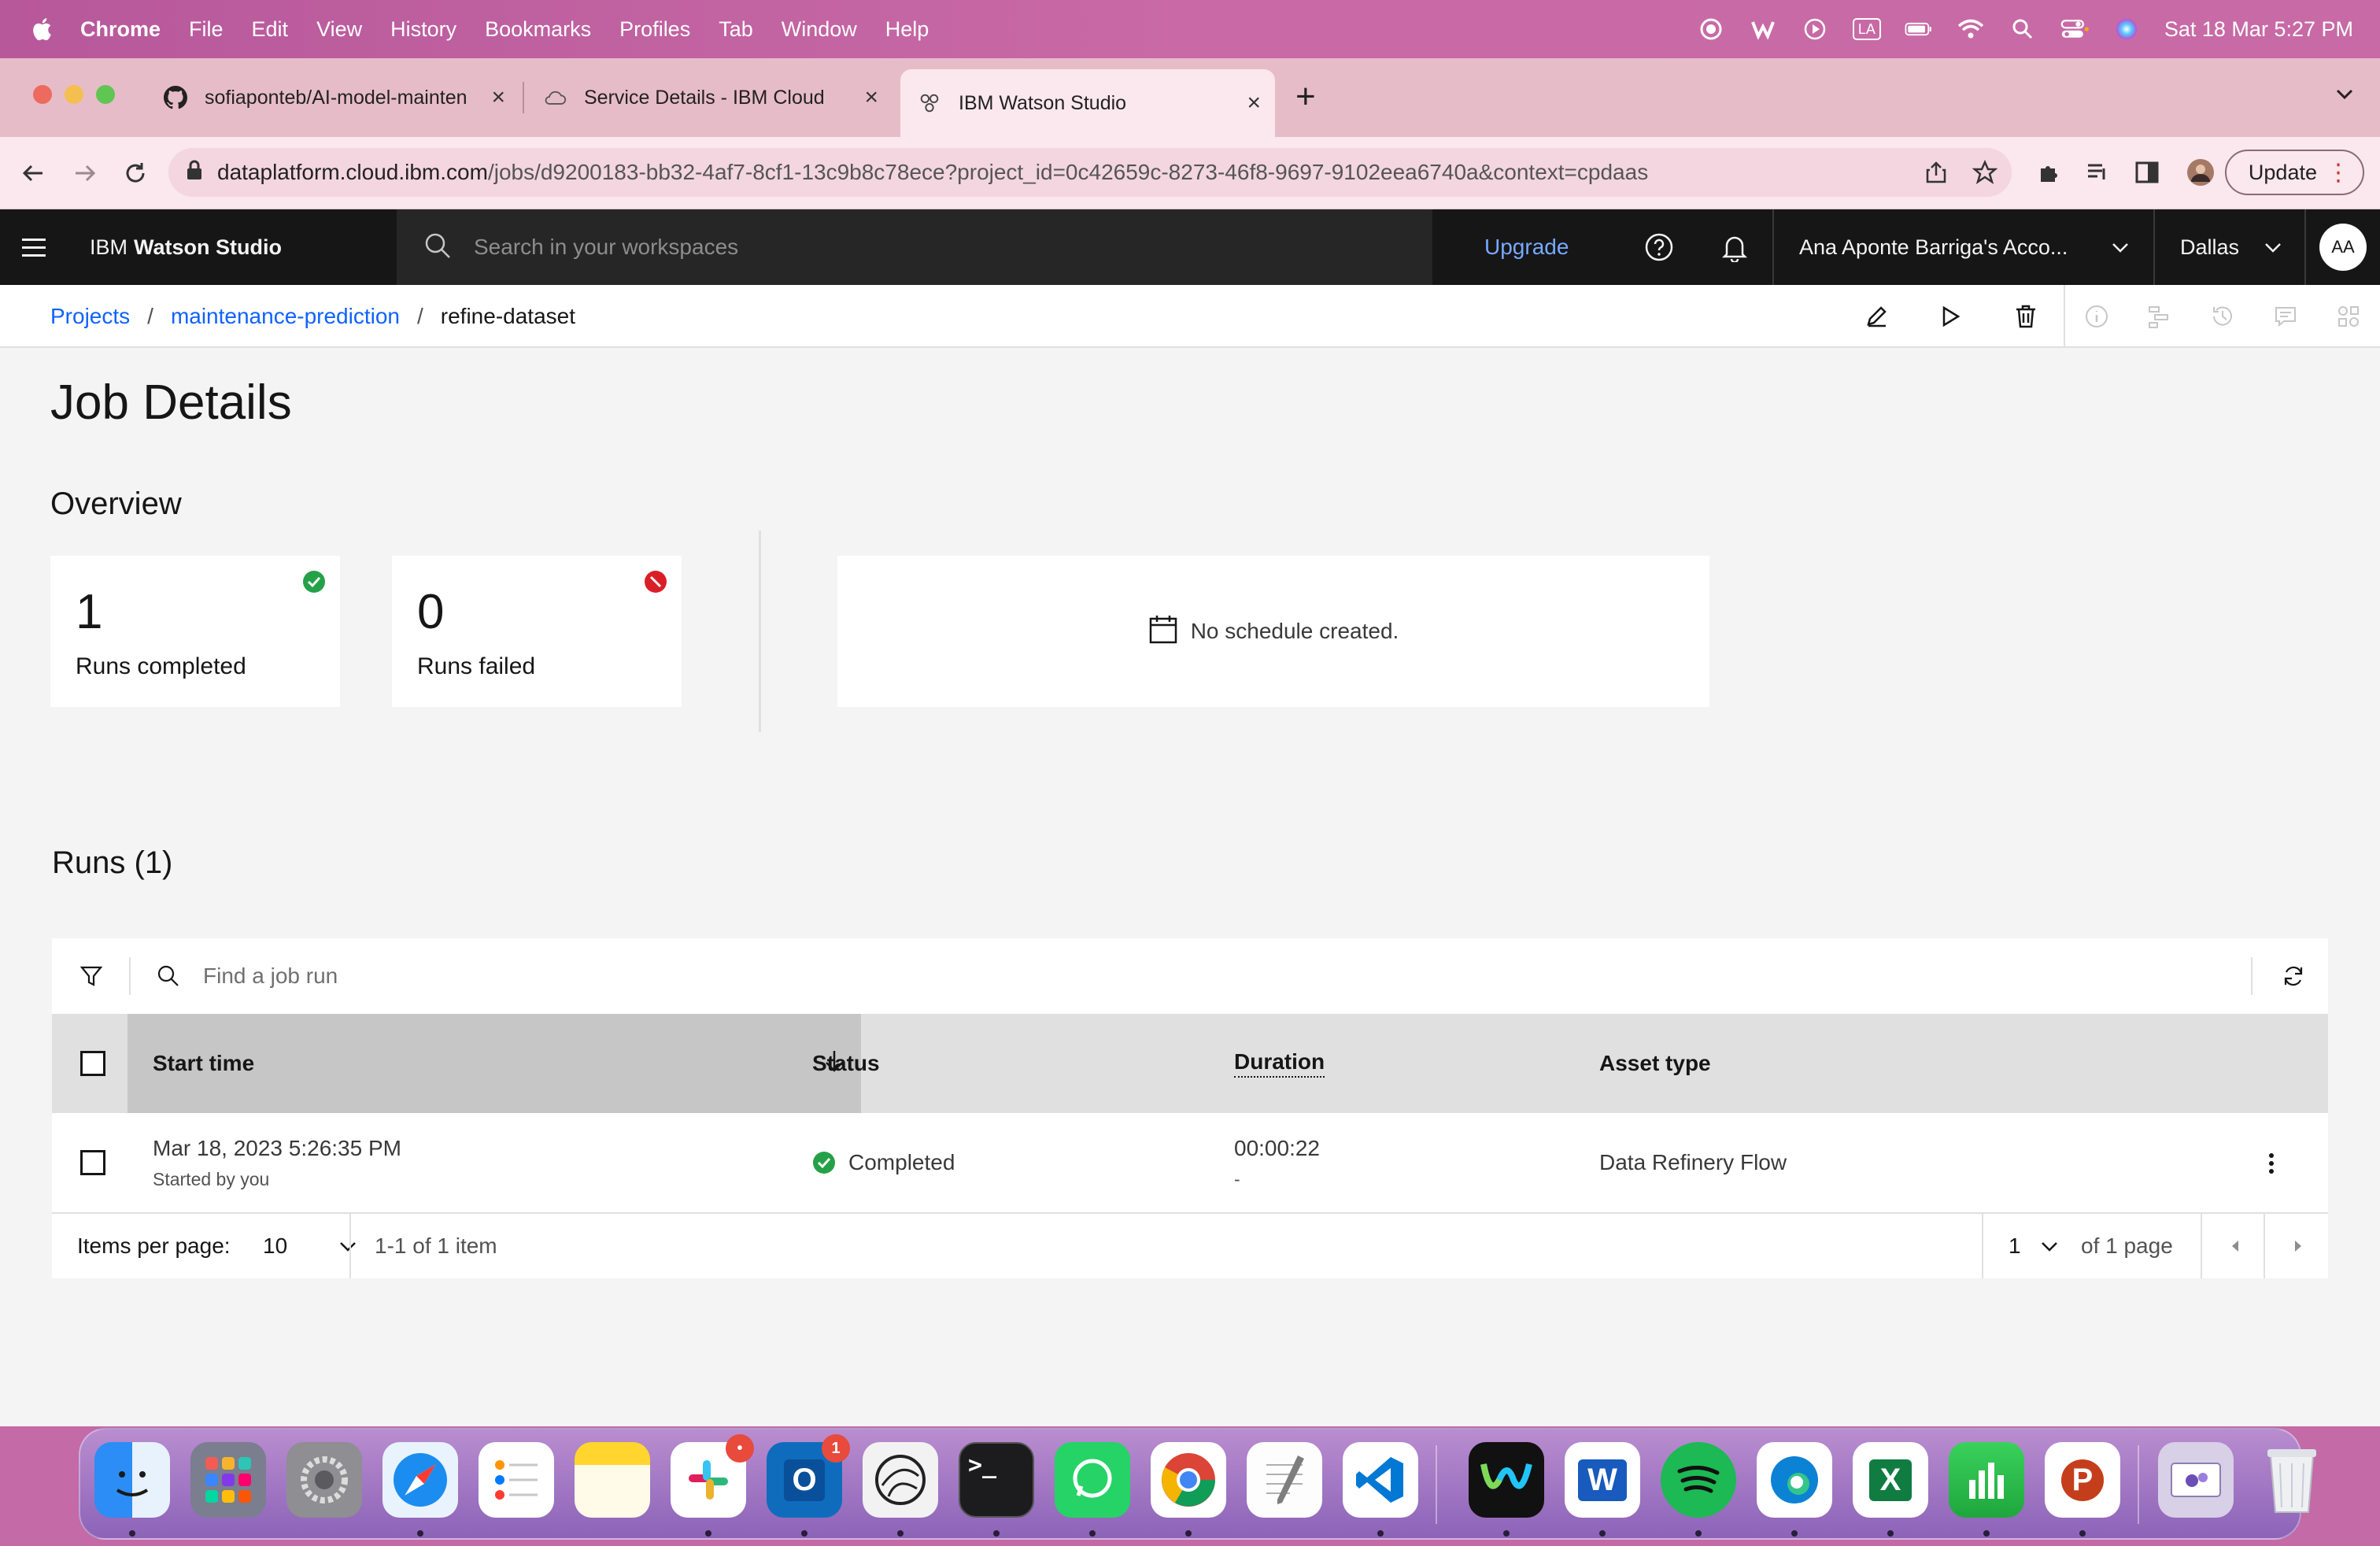  What do you see at coordinates (2082, 1480) in the screenshot?
I see `powerpoint-icon: P` at bounding box center [2082, 1480].